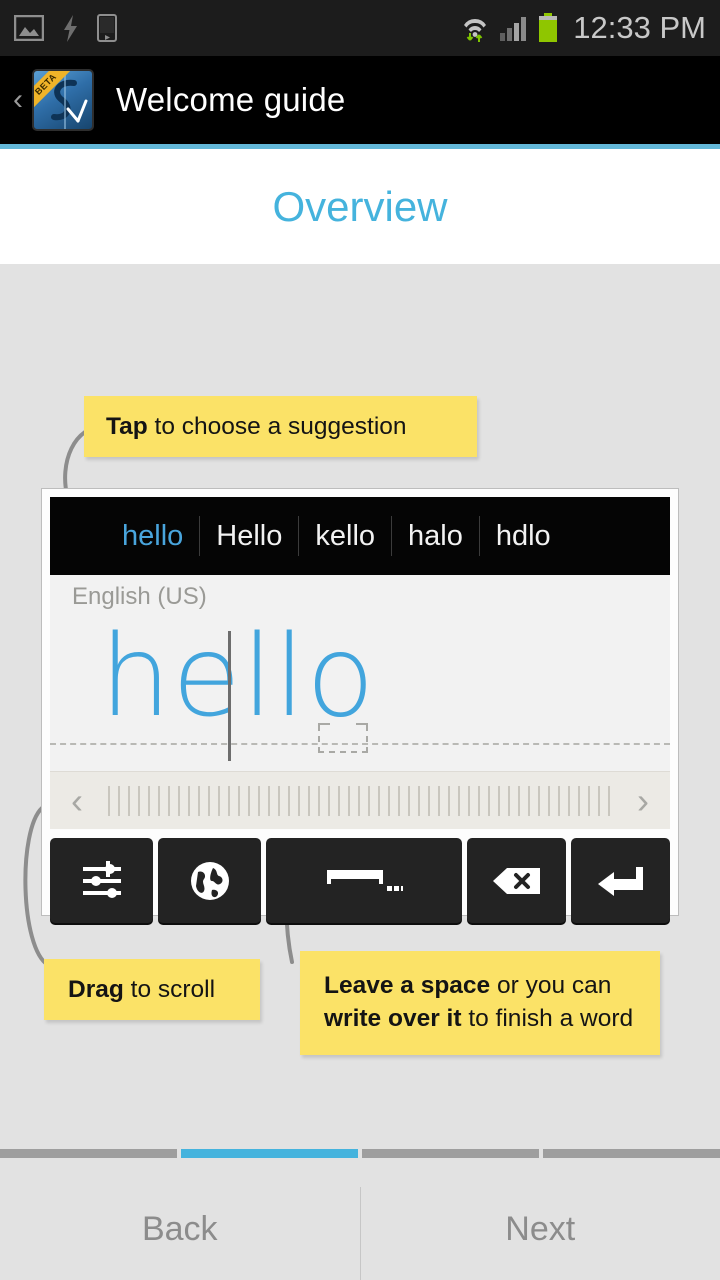 The image size is (720, 1280). Describe the element at coordinates (548, 27) in the screenshot. I see `battery-icon` at that location.